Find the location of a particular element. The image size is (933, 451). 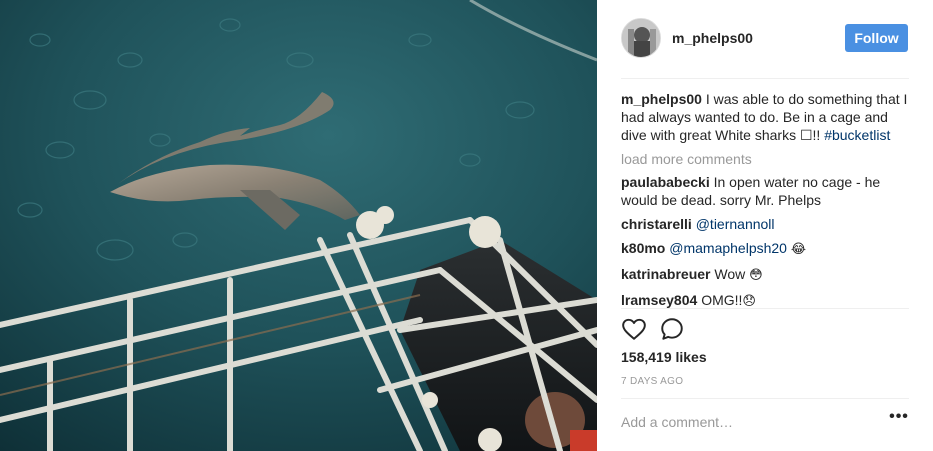

comment: katrinabreuer Wow 😳 is located at coordinates (766, 275).